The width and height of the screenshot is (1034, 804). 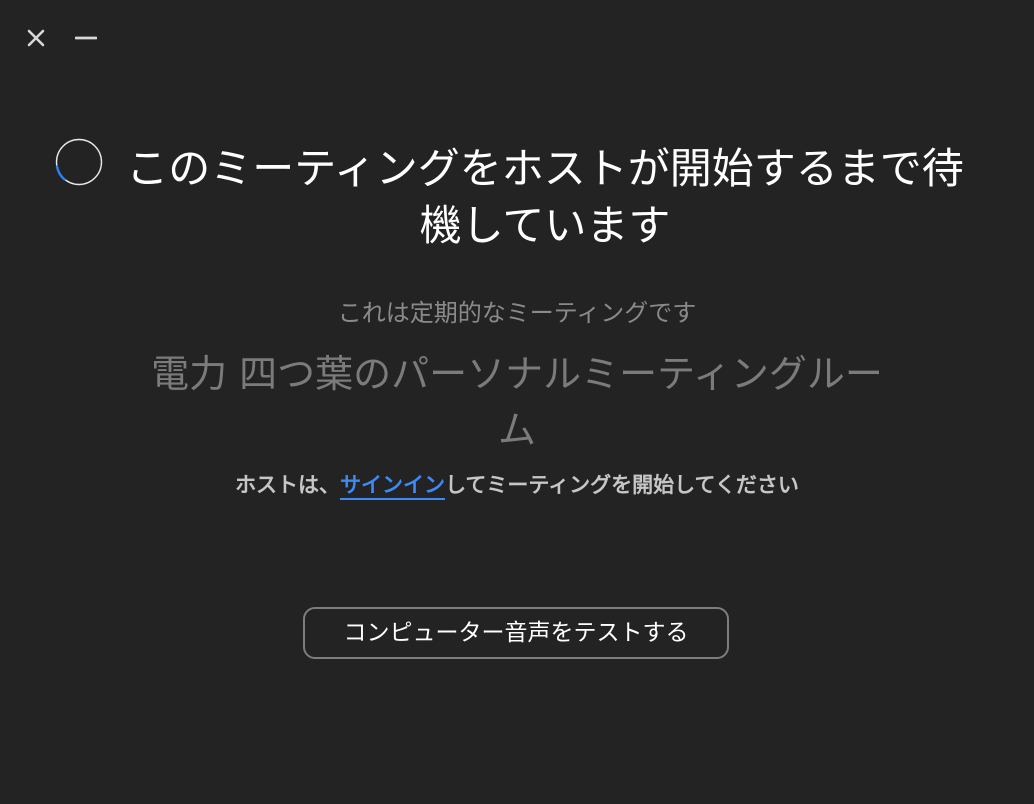 I want to click on signin-link: サインイン, so click(x=393, y=486).